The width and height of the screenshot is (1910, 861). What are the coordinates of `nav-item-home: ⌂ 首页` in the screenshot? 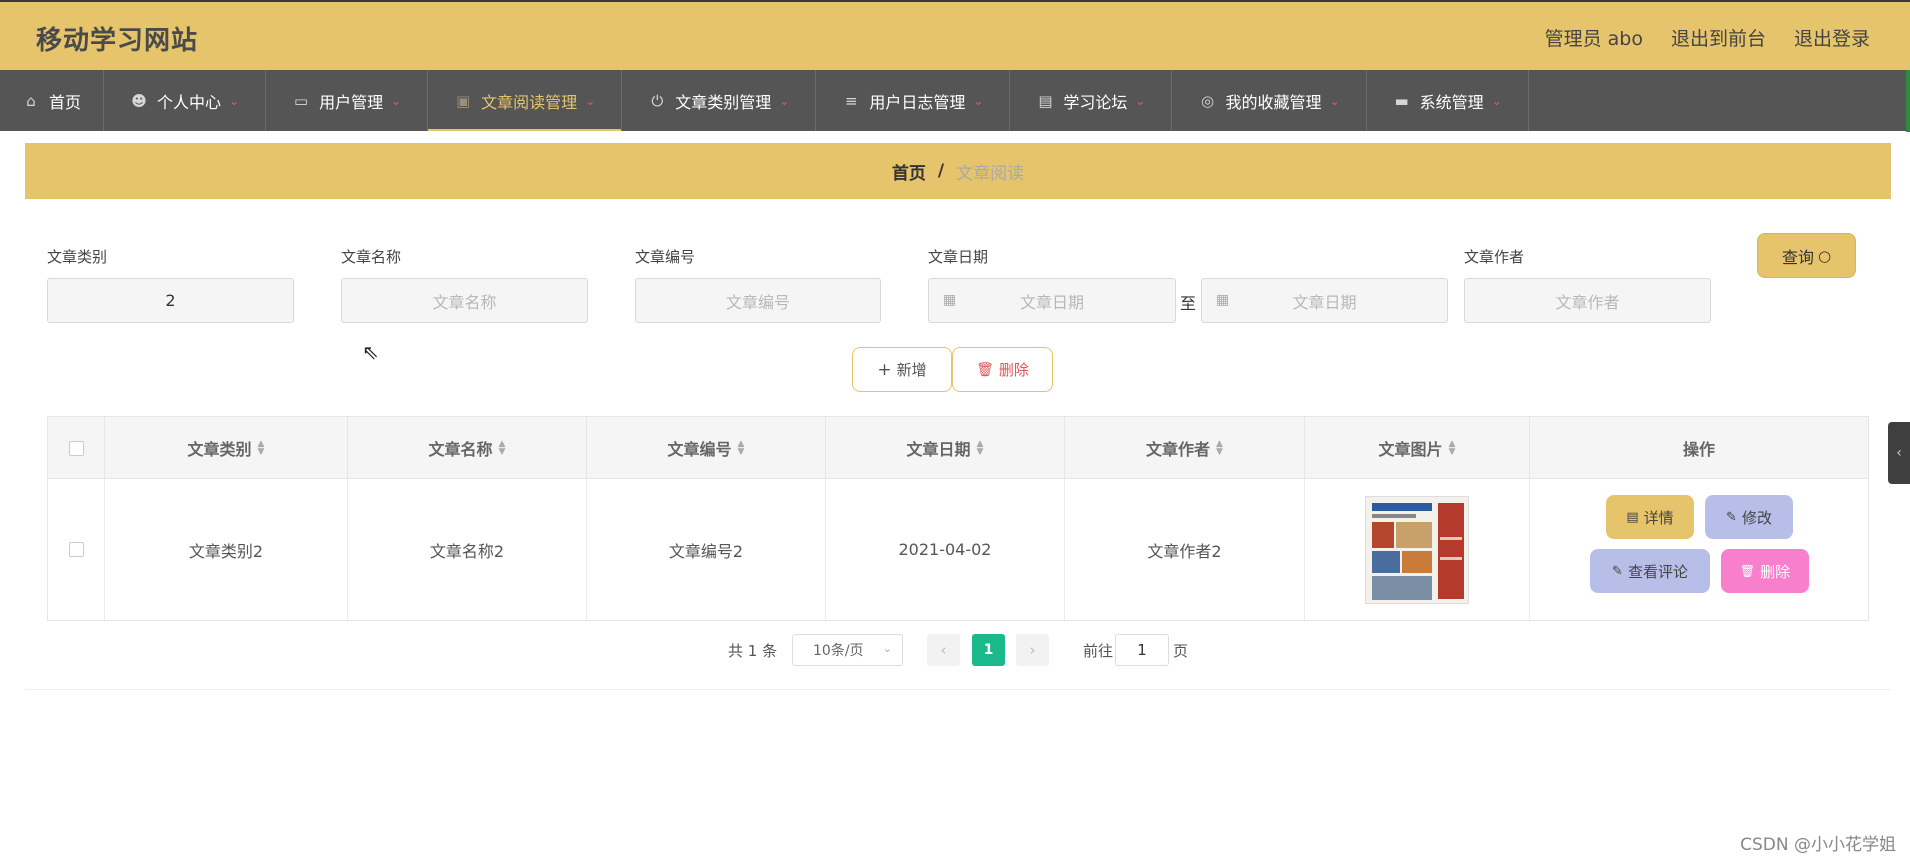 It's located at (52, 100).